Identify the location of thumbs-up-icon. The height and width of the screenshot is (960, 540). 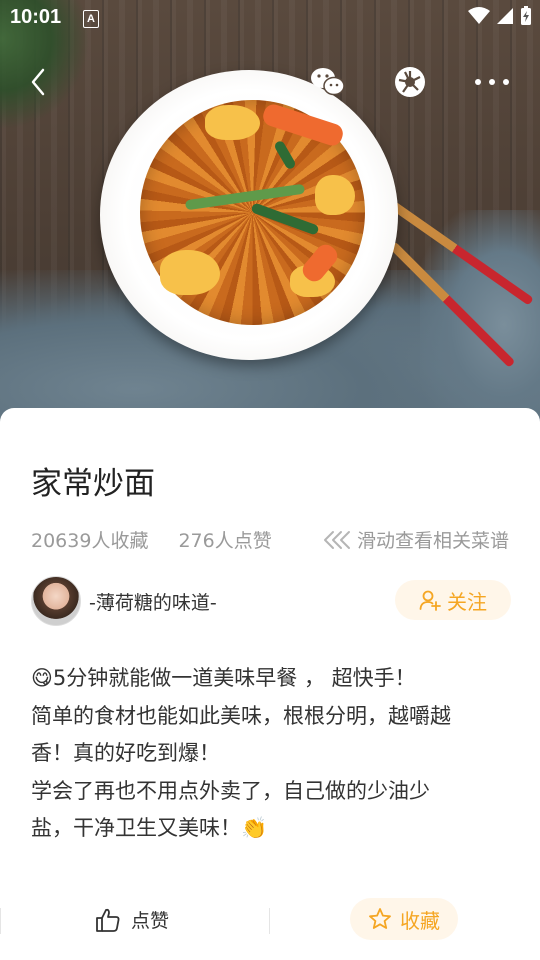
(108, 920).